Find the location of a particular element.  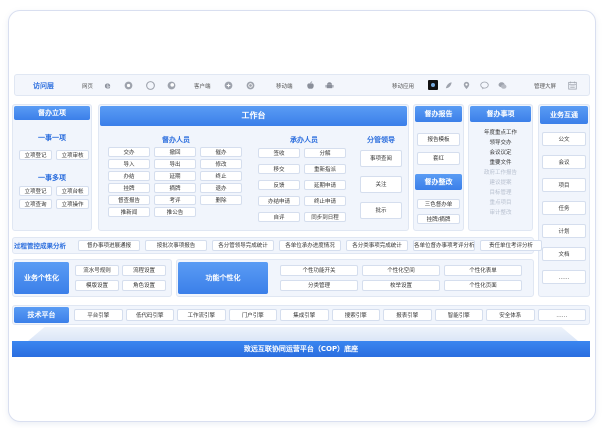

yewu-hutong-item-button: 文档 is located at coordinates (564, 254).